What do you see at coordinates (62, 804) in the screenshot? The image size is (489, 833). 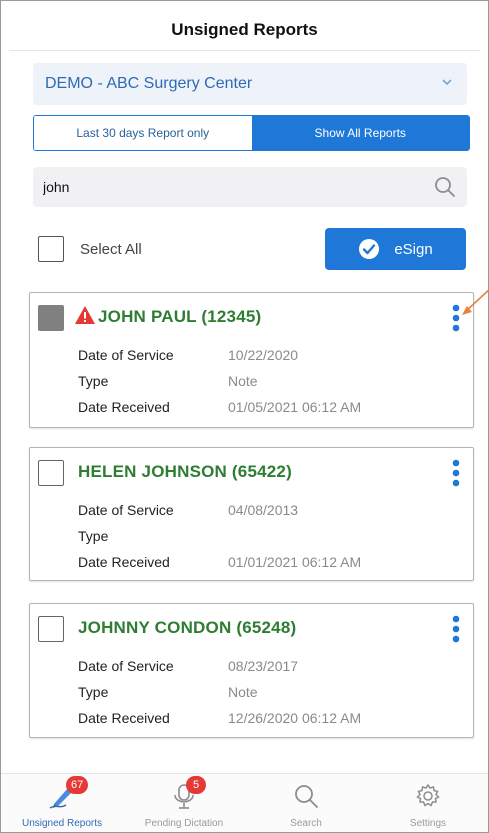 I see `tab-unsigned-reports: 67 Unsigned Reports` at bounding box center [62, 804].